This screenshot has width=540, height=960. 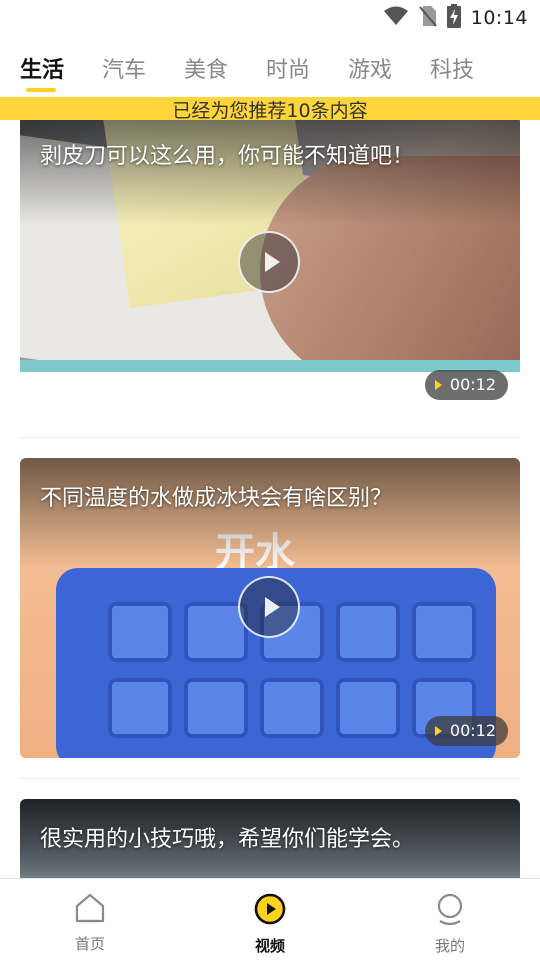 I want to click on nav-profile: 我的, so click(x=450, y=919).